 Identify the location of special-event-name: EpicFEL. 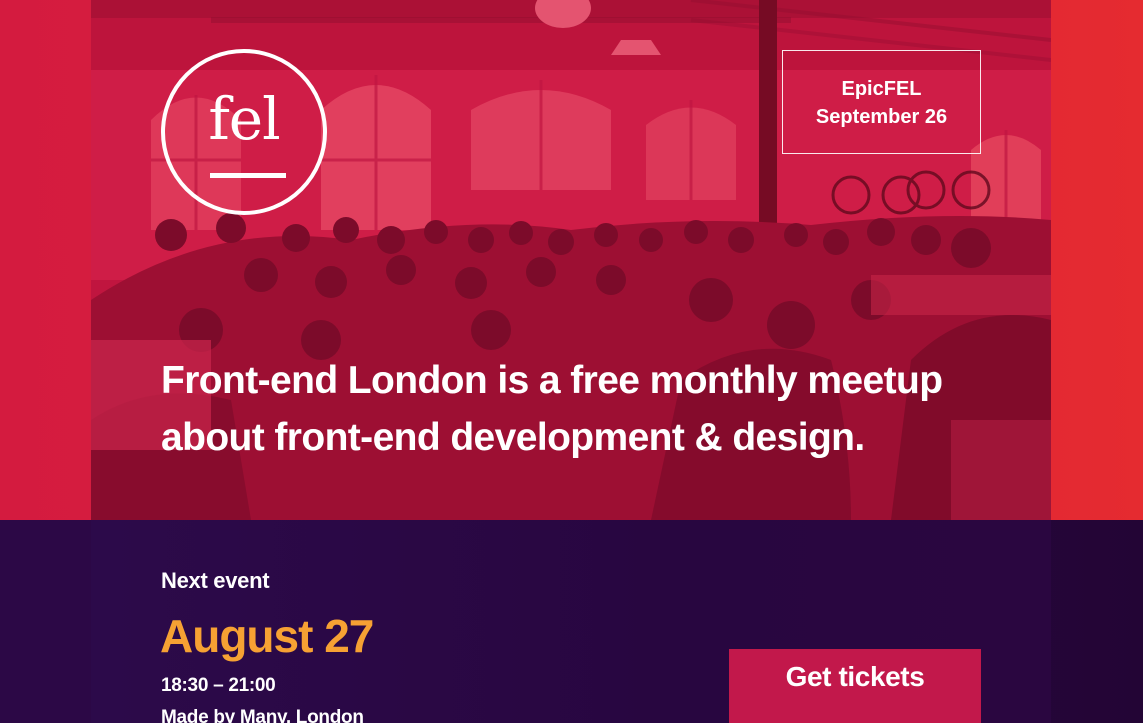
(881, 89).